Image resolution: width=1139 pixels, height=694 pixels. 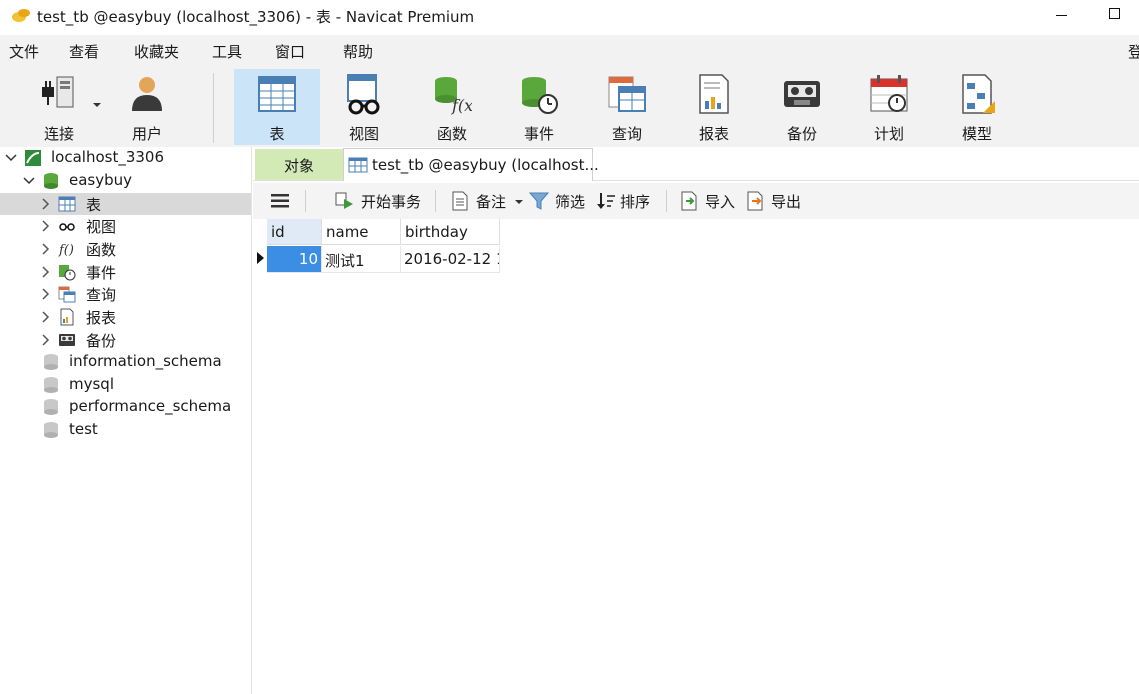 I want to click on tree-item-views: 视图, so click(x=125, y=226).